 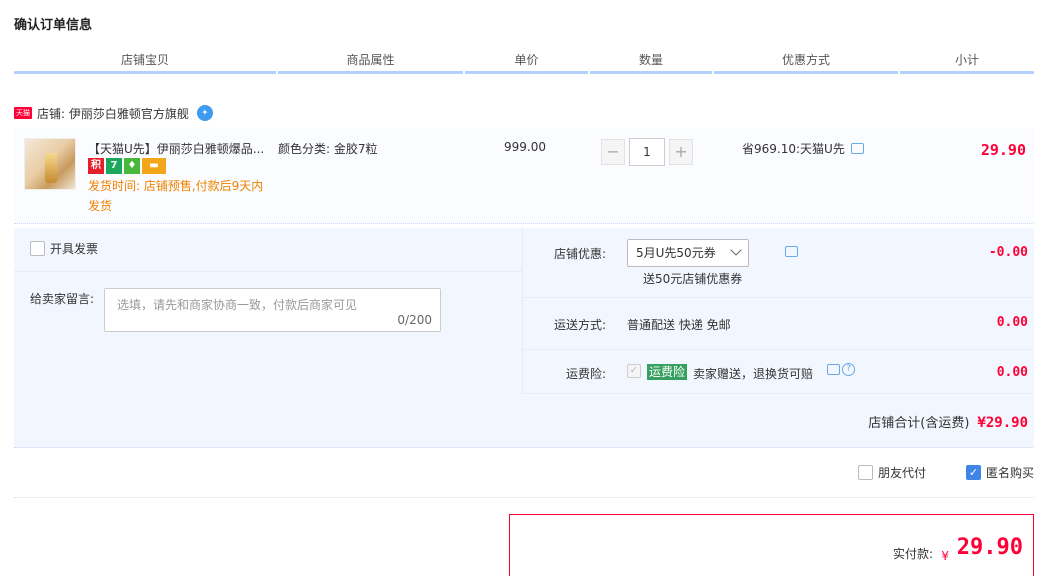 What do you see at coordinates (973, 472) in the screenshot?
I see `anonymous-checkbox: ✓` at bounding box center [973, 472].